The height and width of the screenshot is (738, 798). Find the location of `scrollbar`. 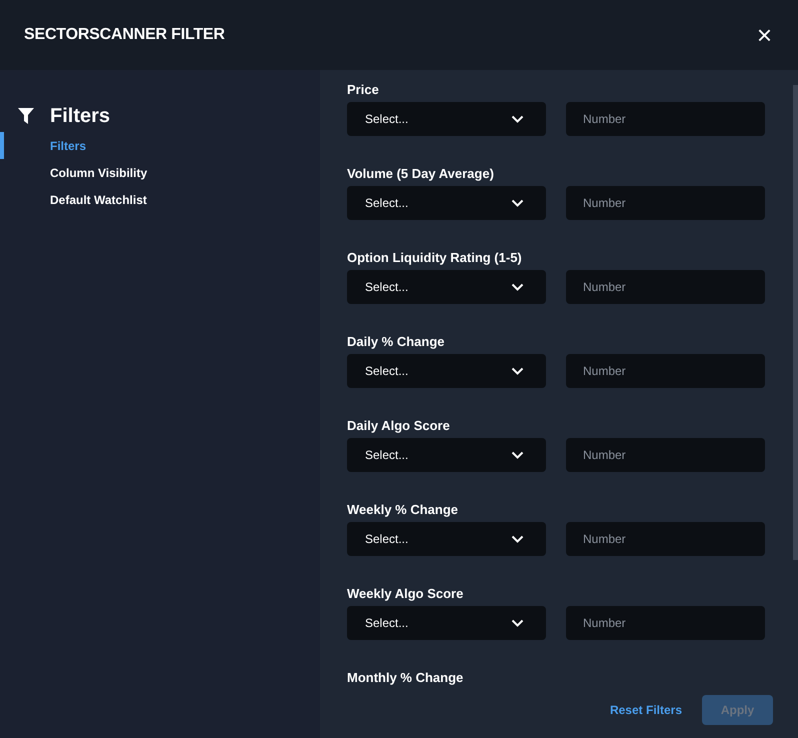

scrollbar is located at coordinates (795, 322).